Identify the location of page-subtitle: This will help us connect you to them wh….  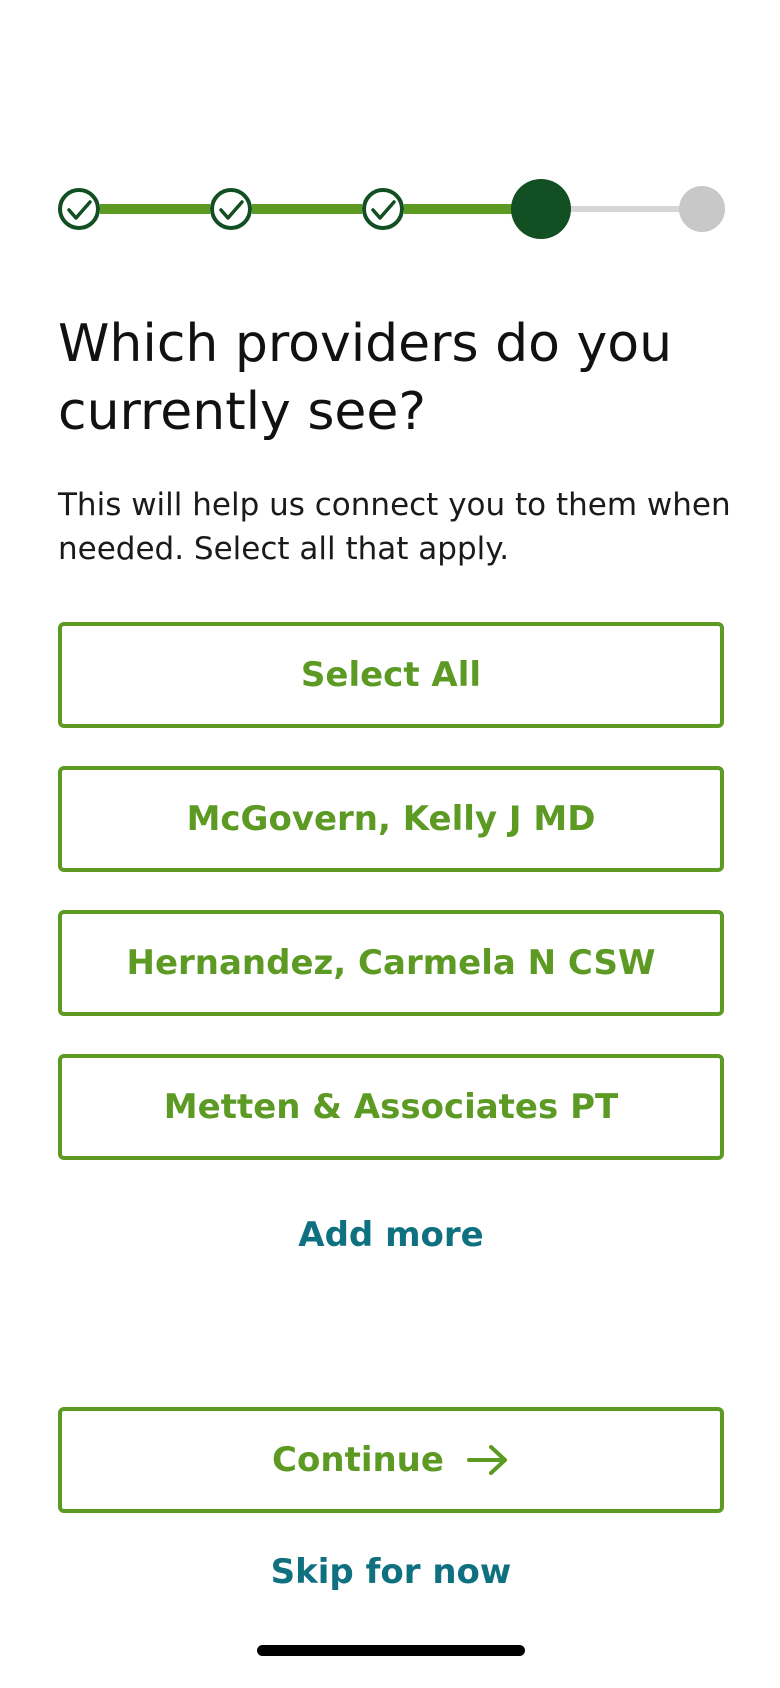
(394, 527).